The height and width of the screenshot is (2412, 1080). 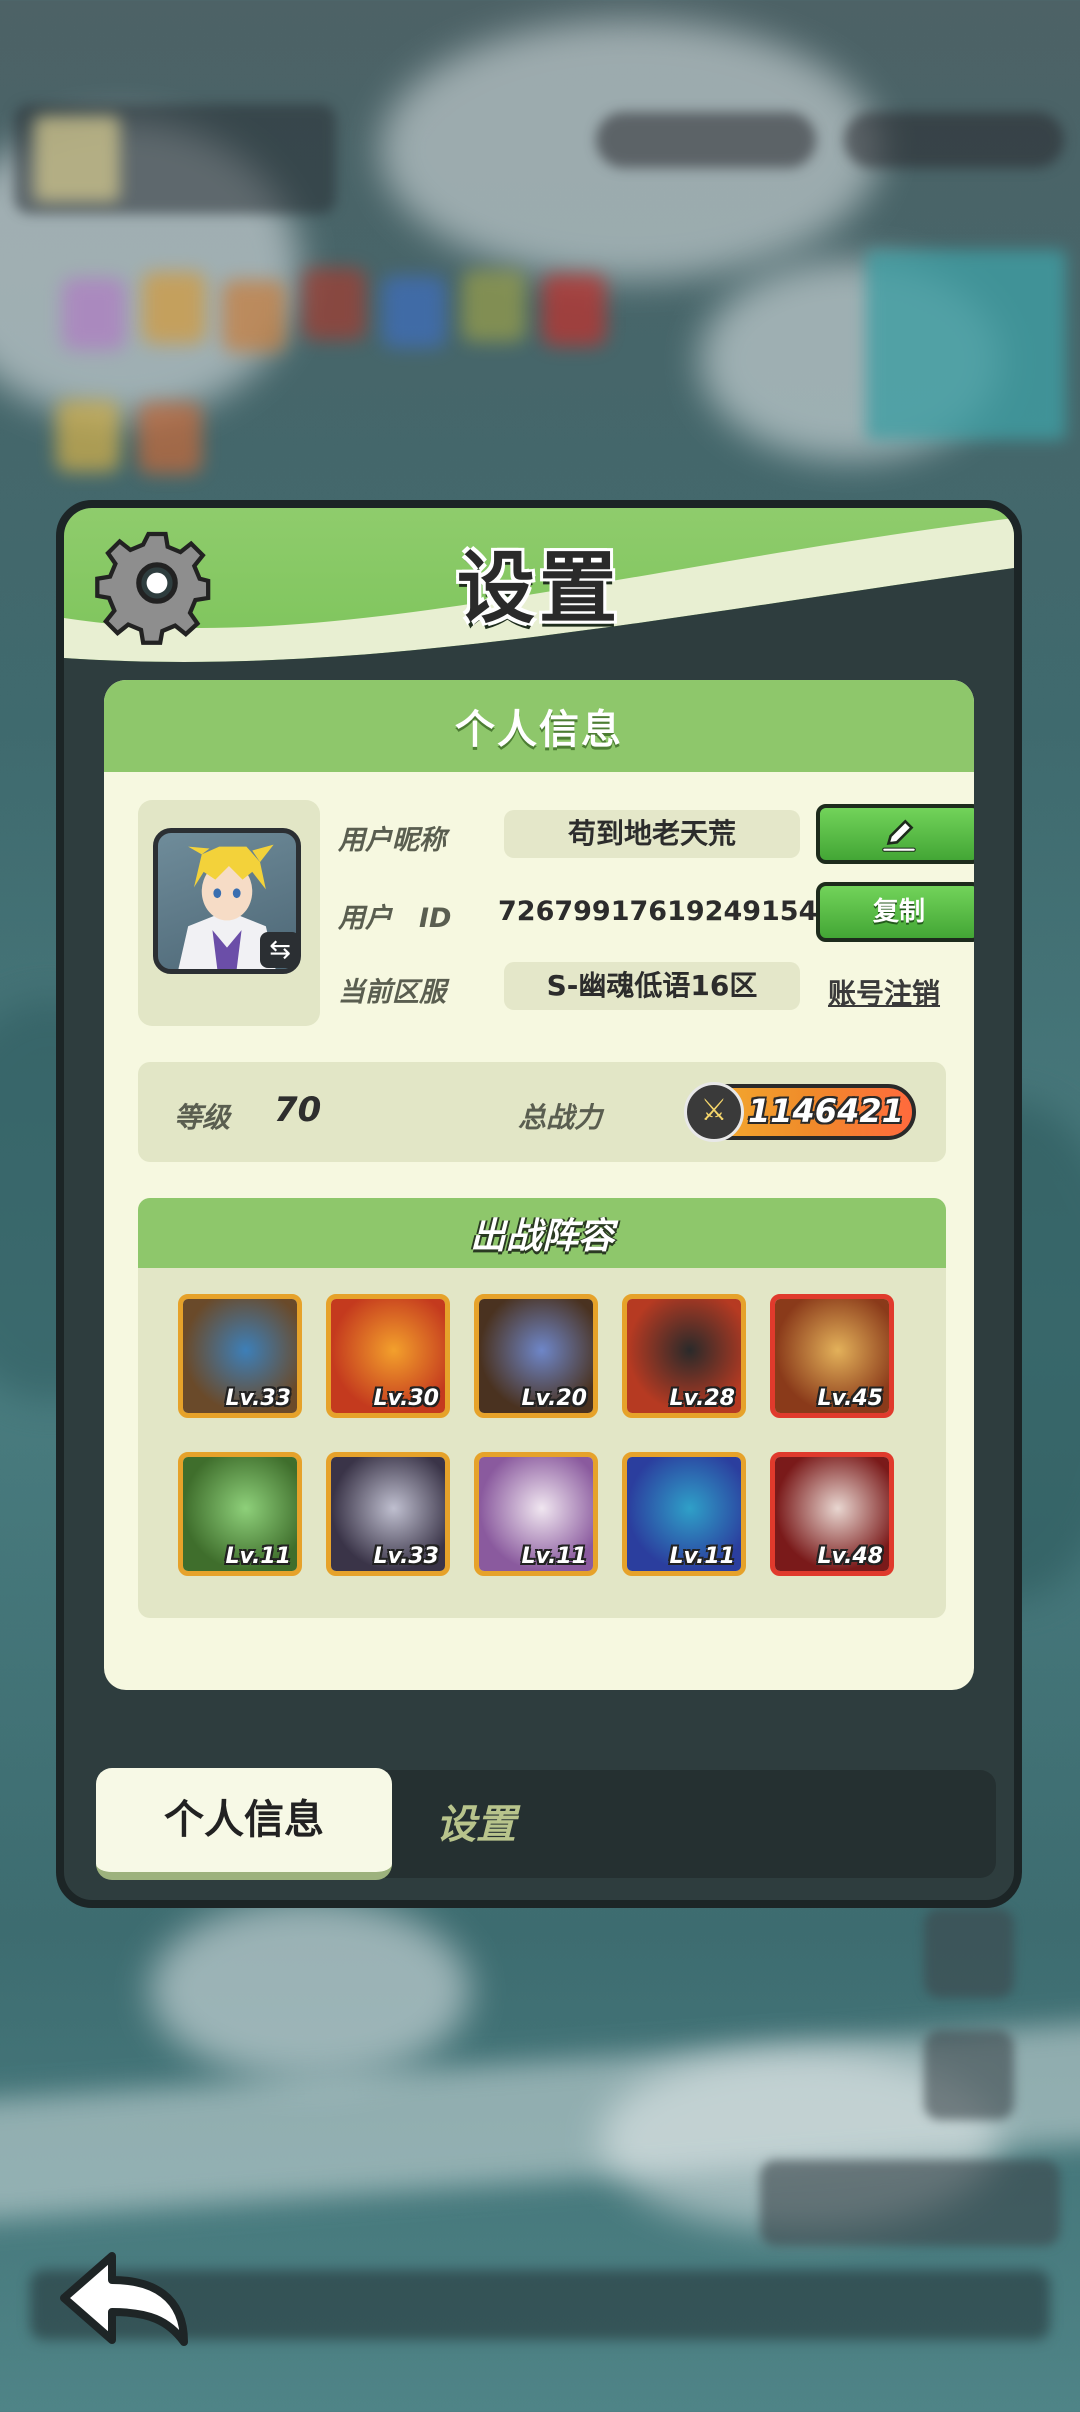 I want to click on power-badge: ⚔ 1146421, so click(x=800, y=1112).